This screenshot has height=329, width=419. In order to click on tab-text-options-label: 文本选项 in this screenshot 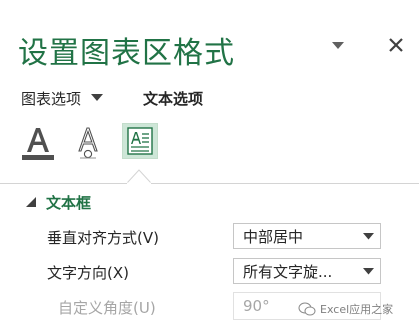, I will do `click(173, 98)`.